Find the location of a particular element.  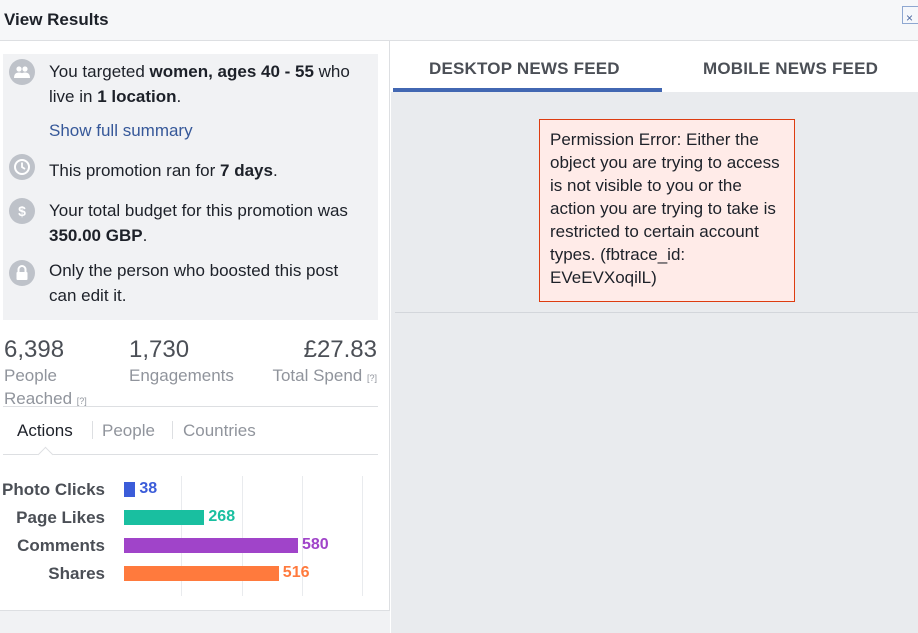

chart-value-label: 268 is located at coordinates (222, 516).